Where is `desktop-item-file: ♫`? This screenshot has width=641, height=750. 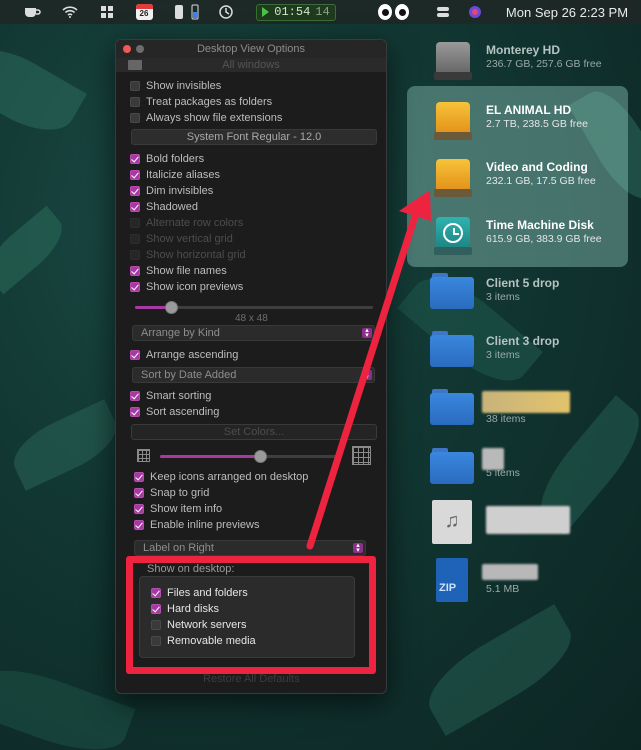
desktop-item-file: ♫ is located at coordinates (530, 525).